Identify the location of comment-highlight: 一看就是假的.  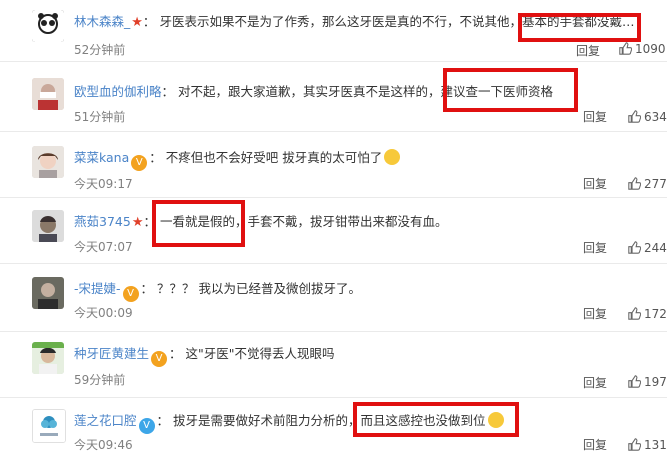
(197, 221).